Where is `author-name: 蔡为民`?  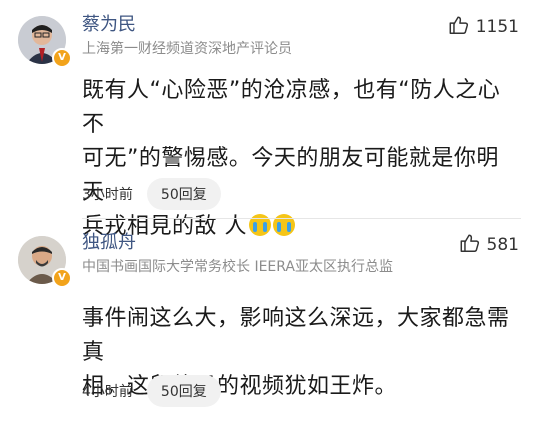 author-name: 蔡为民 is located at coordinates (109, 23).